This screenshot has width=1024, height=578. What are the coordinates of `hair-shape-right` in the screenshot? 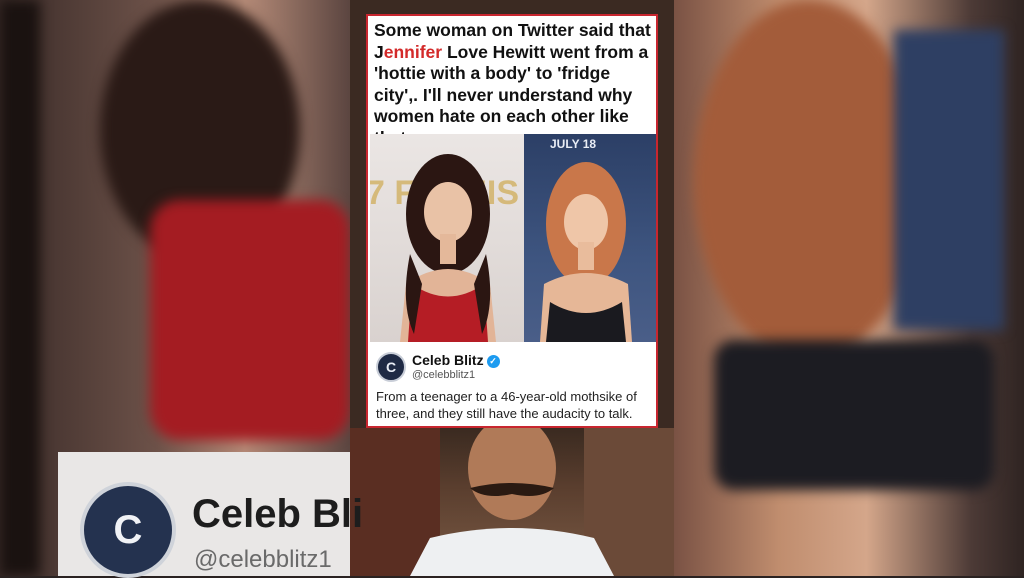 It's located at (809, 180).